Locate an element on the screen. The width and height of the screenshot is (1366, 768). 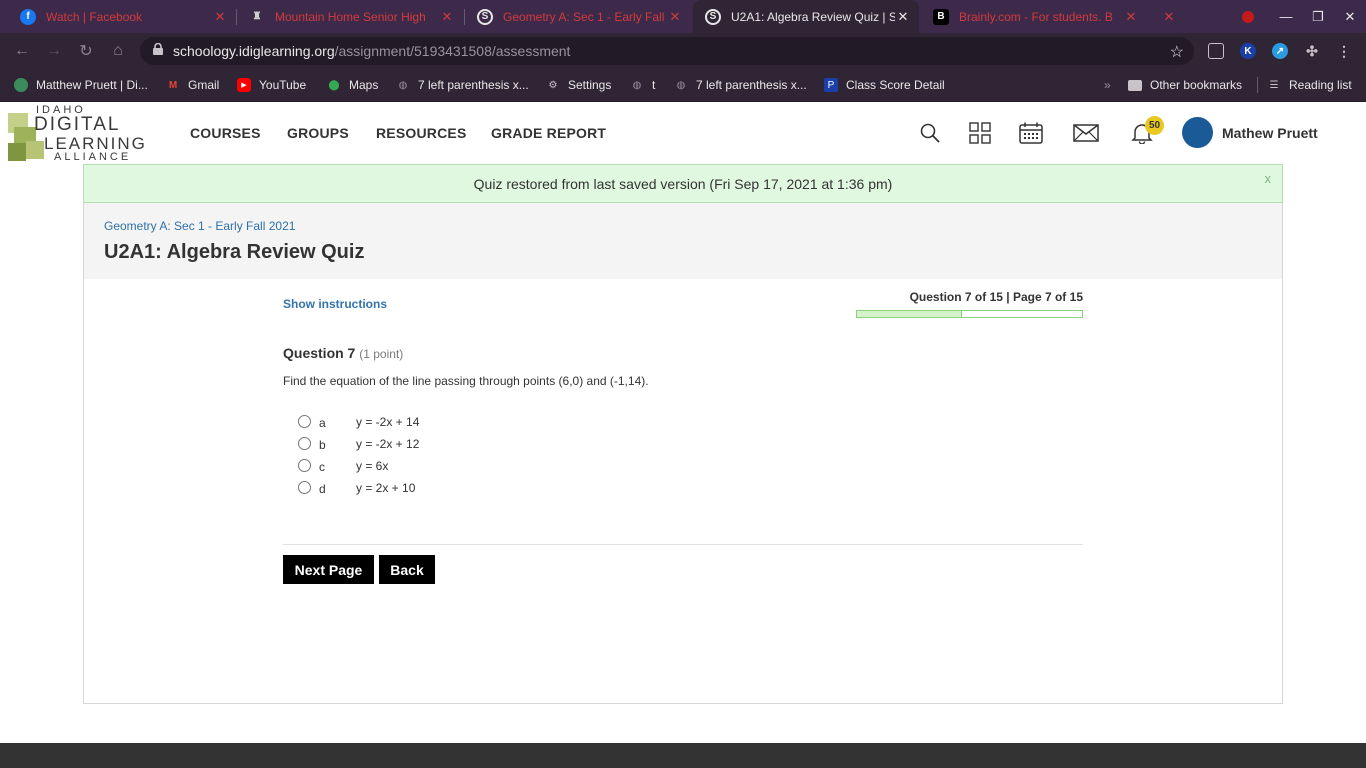
question-points: (1 point) is located at coordinates (381, 354).